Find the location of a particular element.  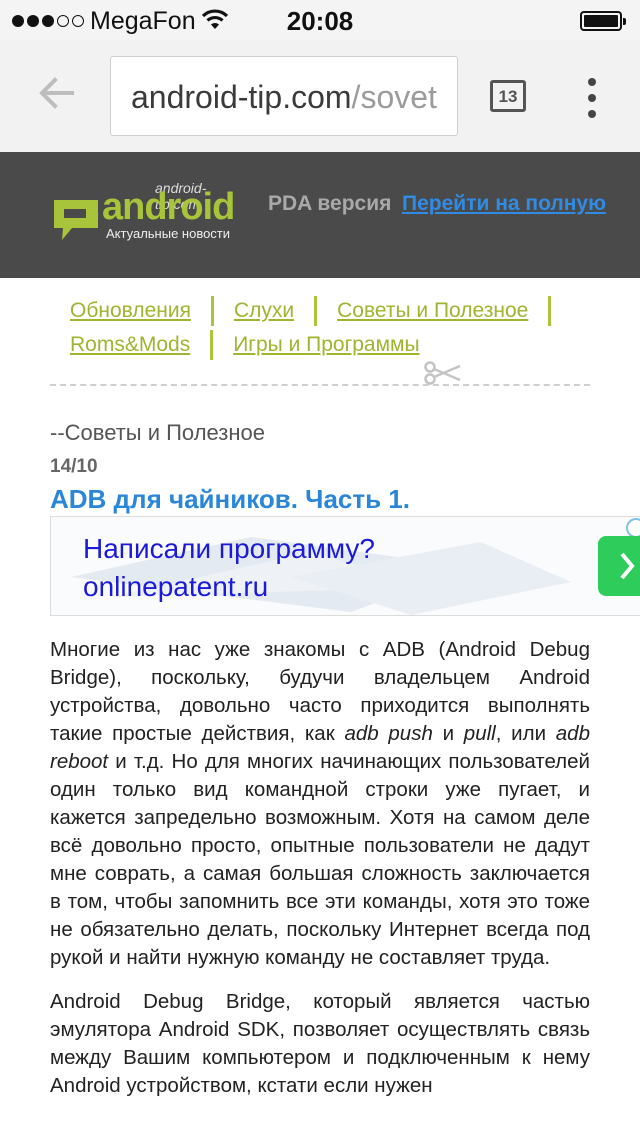

status-bar: MegaFon 20:08 is located at coordinates (320, 20).